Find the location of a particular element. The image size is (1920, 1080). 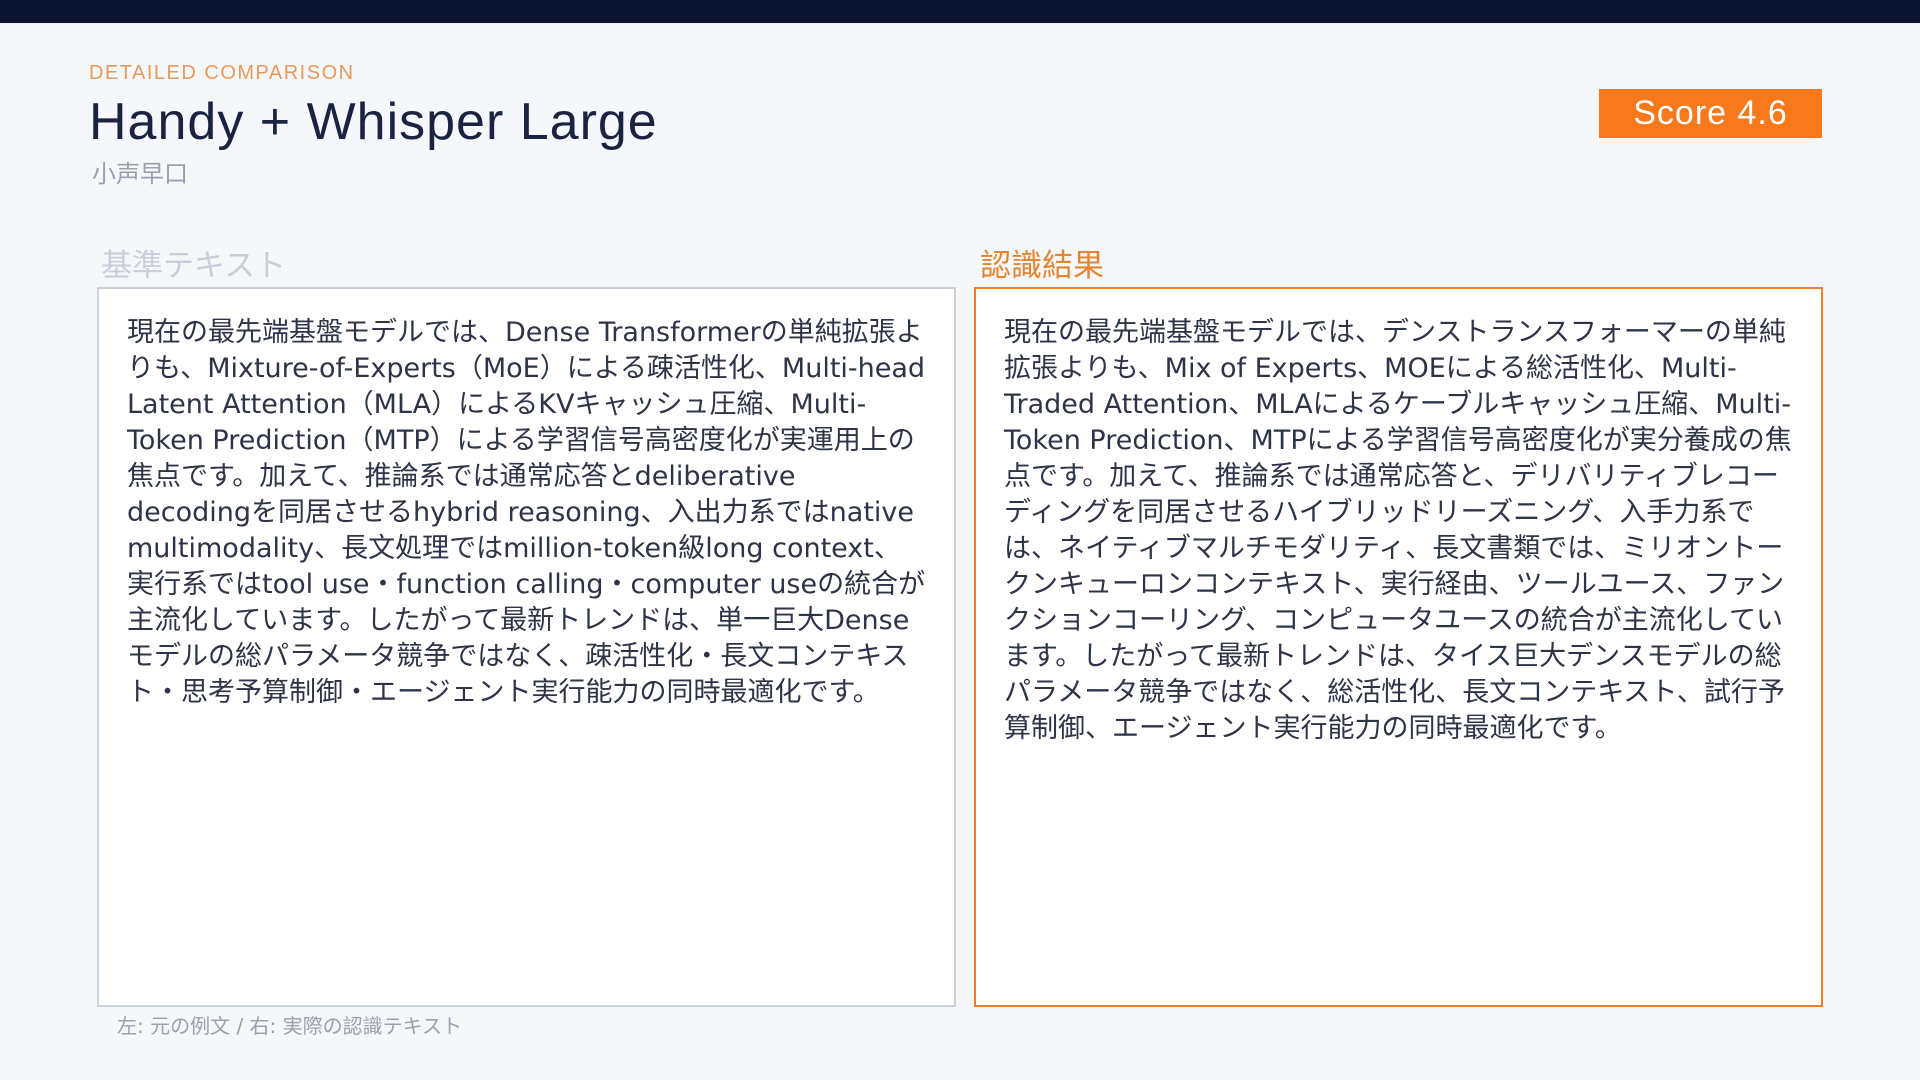

score-badge: Score 4.6 is located at coordinates (1710, 113).